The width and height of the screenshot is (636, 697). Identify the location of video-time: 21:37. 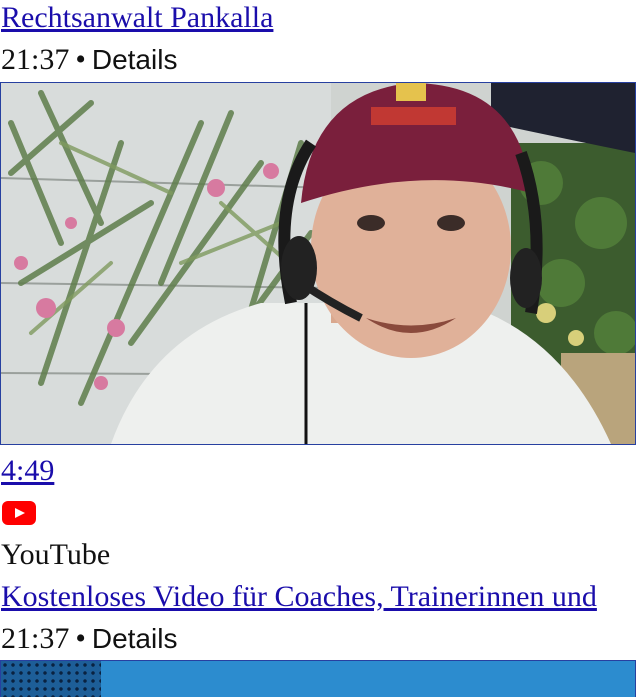
(35, 638).